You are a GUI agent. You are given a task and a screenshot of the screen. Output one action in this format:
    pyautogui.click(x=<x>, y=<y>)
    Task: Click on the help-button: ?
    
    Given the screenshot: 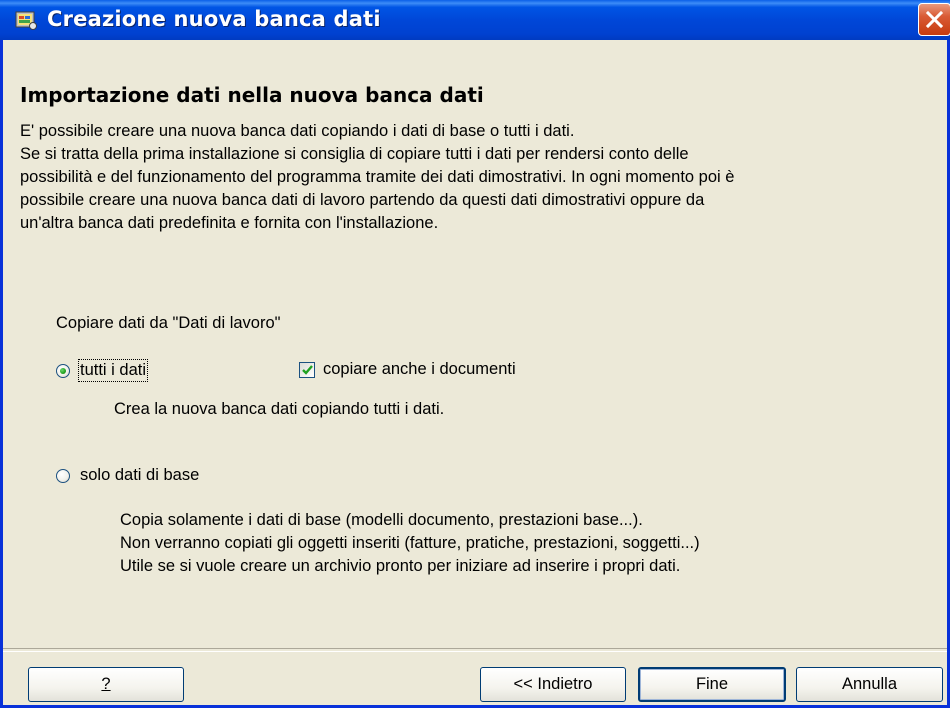 What is the action you would take?
    pyautogui.click(x=106, y=684)
    